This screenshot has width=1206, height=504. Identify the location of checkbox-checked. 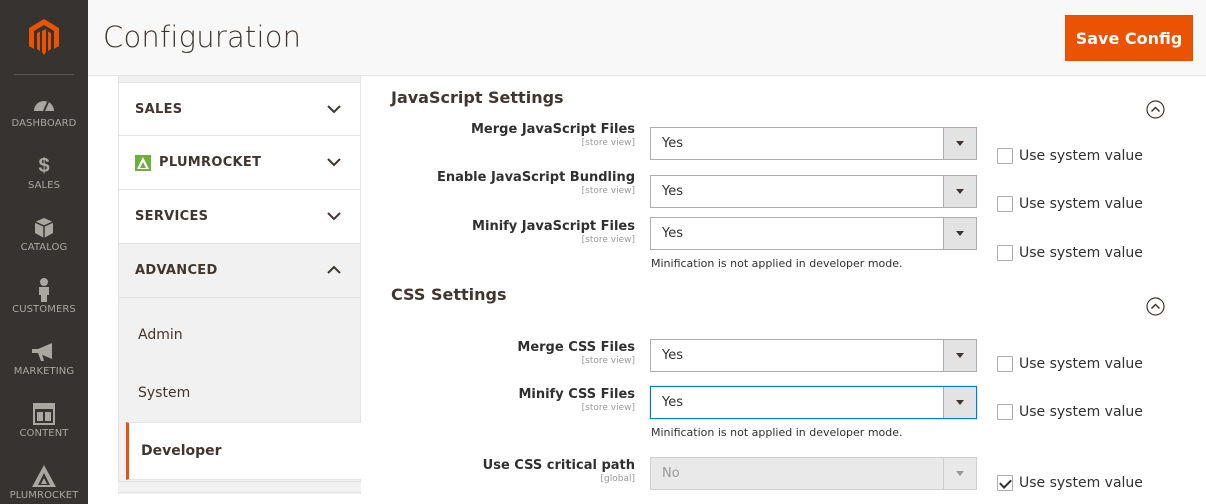
(1005, 483).